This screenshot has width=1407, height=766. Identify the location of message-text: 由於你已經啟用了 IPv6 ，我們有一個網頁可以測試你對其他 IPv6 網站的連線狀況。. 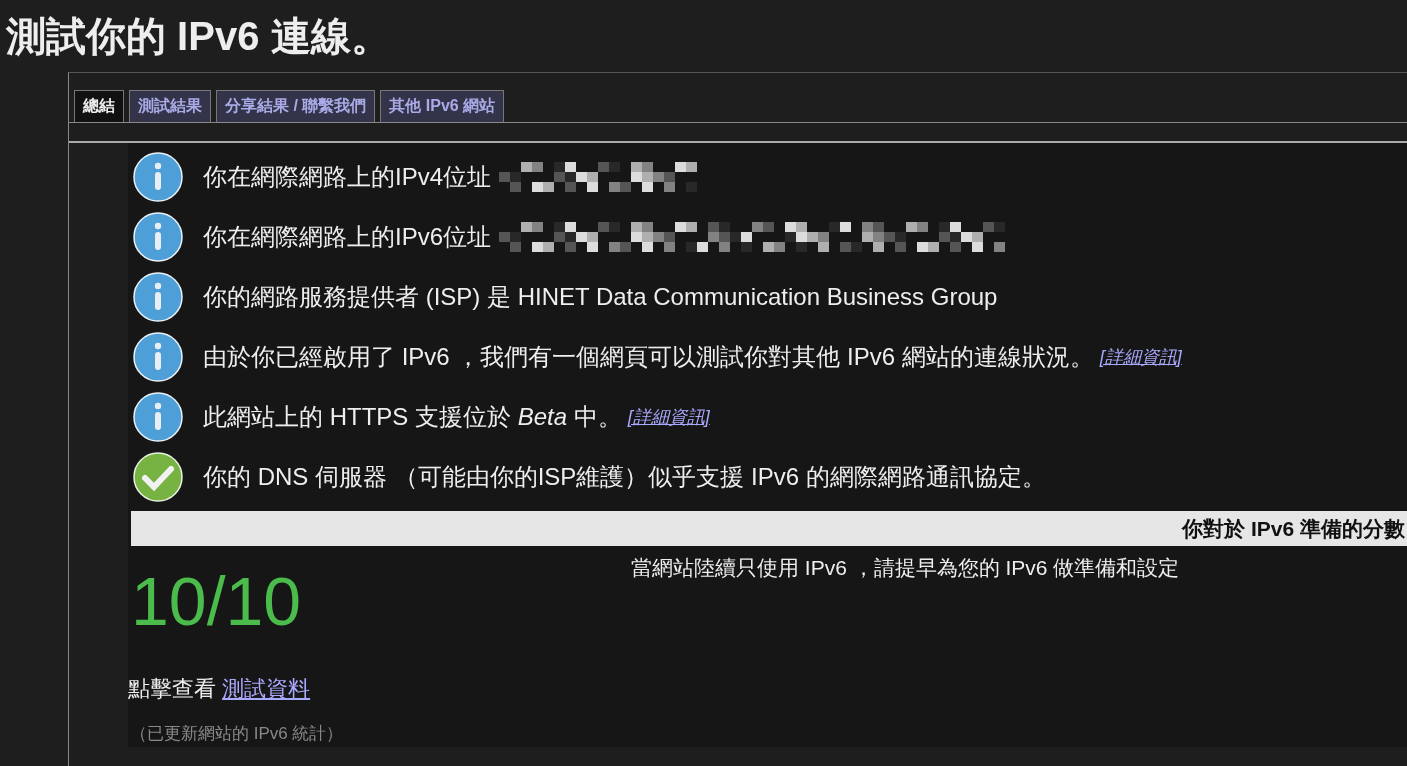
(648, 357).